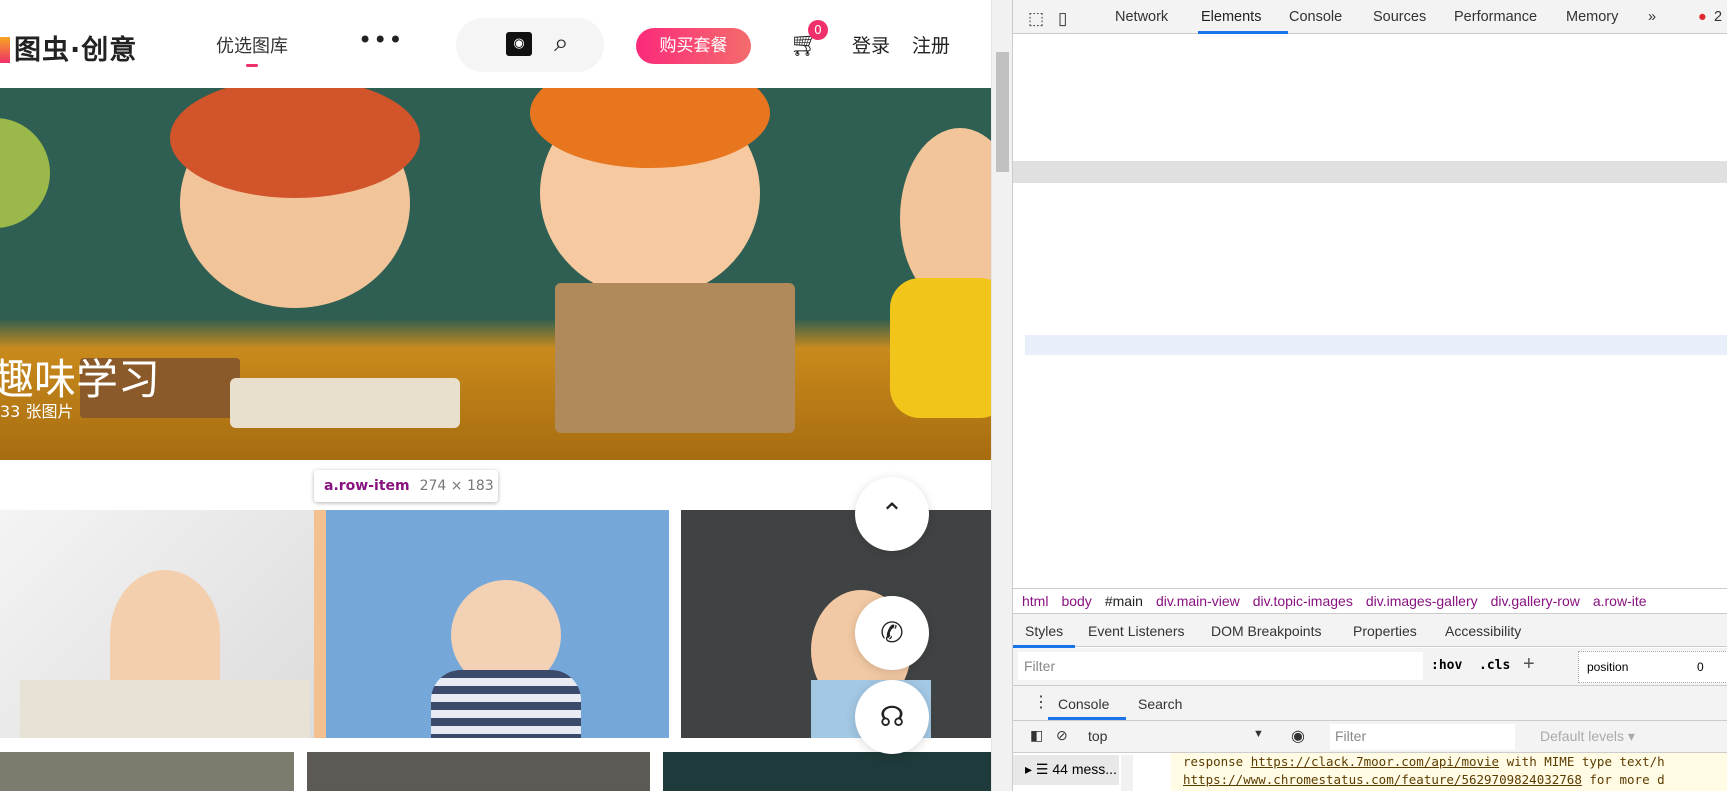 The width and height of the screenshot is (1727, 791). What do you see at coordinates (1483, 631) in the screenshot?
I see `tab-accessibility: Accessibility` at bounding box center [1483, 631].